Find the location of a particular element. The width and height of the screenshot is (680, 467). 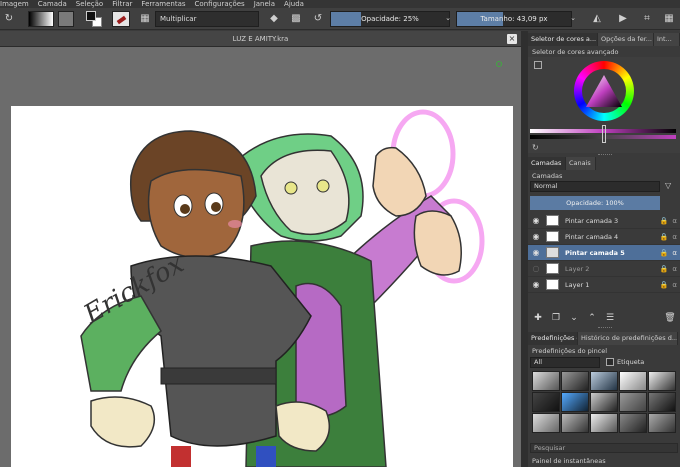

tag-label: Etiqueta is located at coordinates (631, 362).